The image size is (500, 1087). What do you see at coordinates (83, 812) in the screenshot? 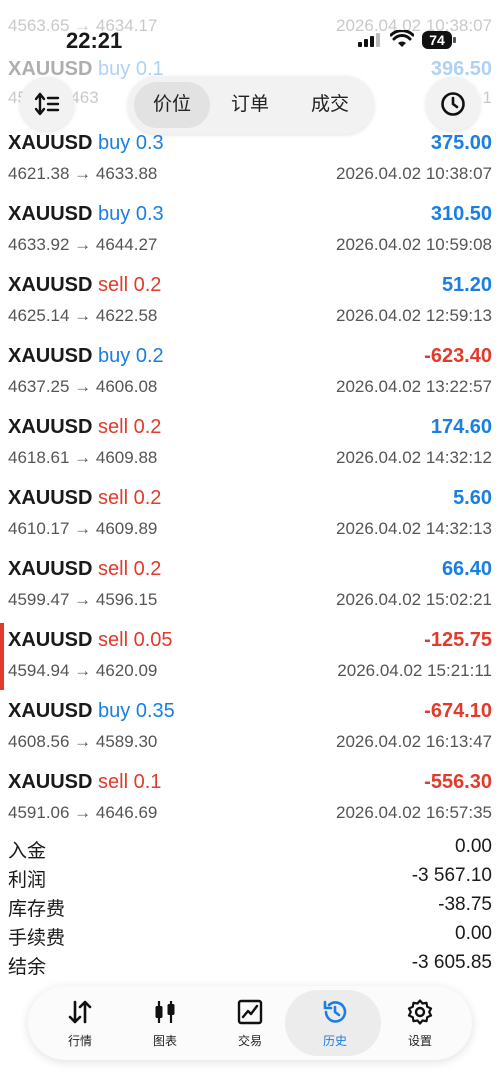
I see `deal-prices: 4591.06 → 4646.69` at bounding box center [83, 812].